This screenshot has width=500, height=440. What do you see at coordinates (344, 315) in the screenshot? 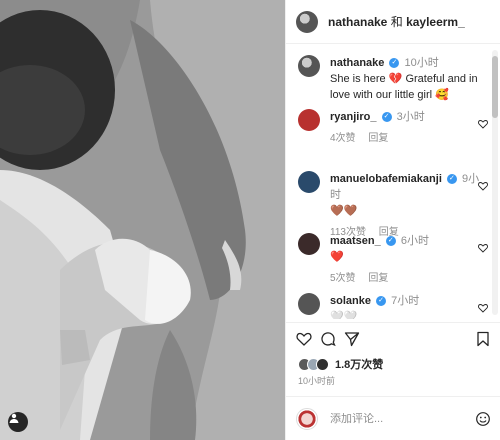
I see `comment-text: 🤍🤍` at bounding box center [344, 315].